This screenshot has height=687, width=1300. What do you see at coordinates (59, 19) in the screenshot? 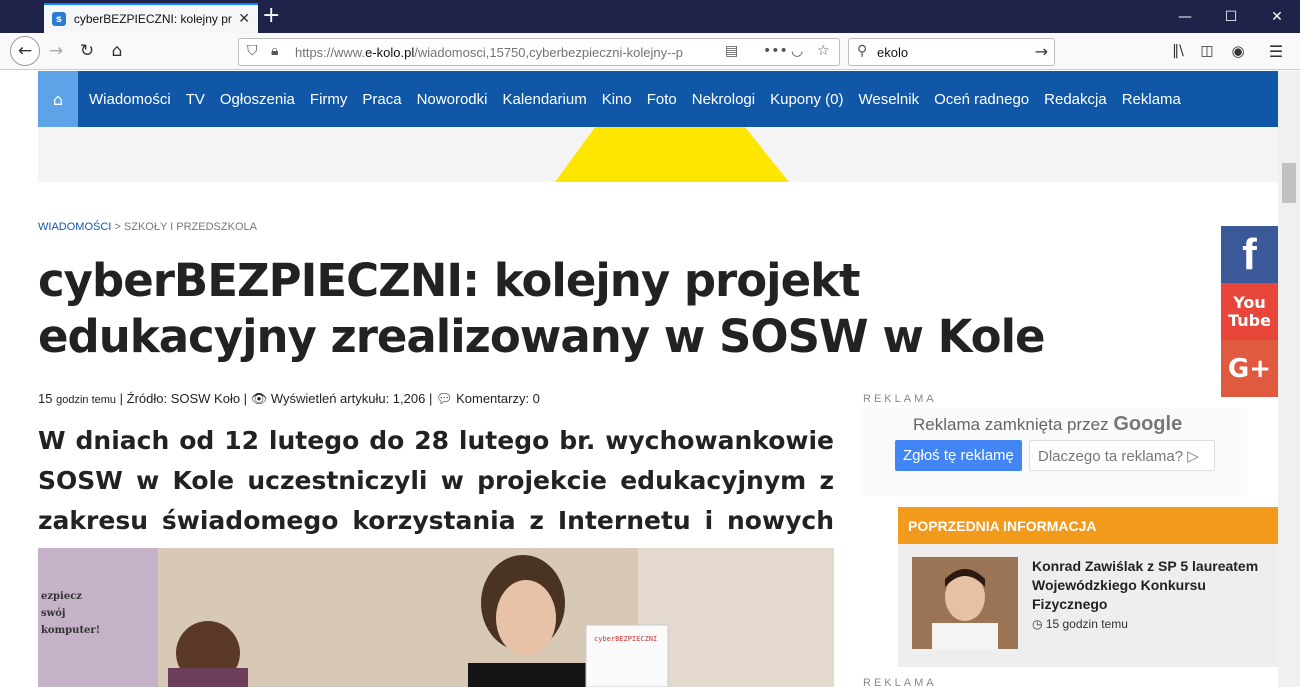
I see `site-favicon-icon: s` at bounding box center [59, 19].